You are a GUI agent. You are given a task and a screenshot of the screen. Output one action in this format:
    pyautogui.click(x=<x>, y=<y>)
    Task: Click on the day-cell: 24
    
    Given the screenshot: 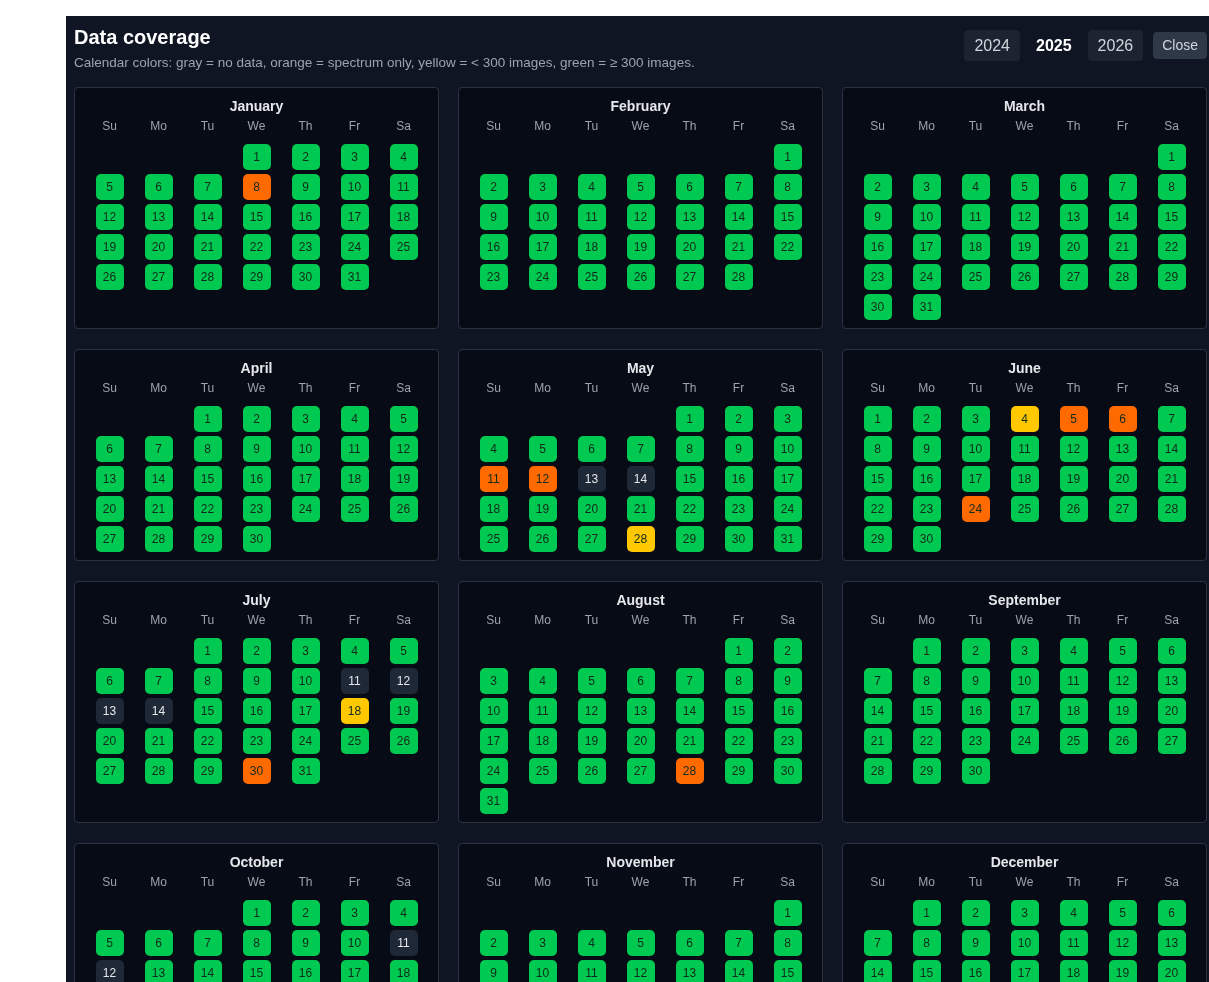 What is the action you would take?
    pyautogui.click(x=1024, y=741)
    